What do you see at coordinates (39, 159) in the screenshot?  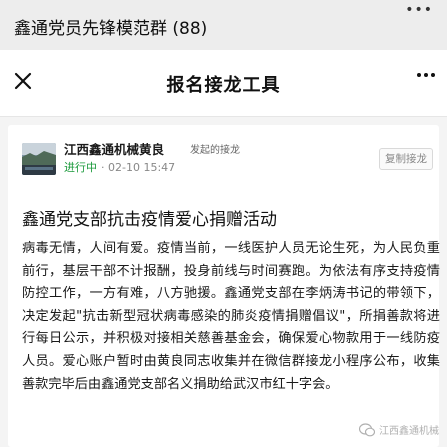 I see `avatar` at bounding box center [39, 159].